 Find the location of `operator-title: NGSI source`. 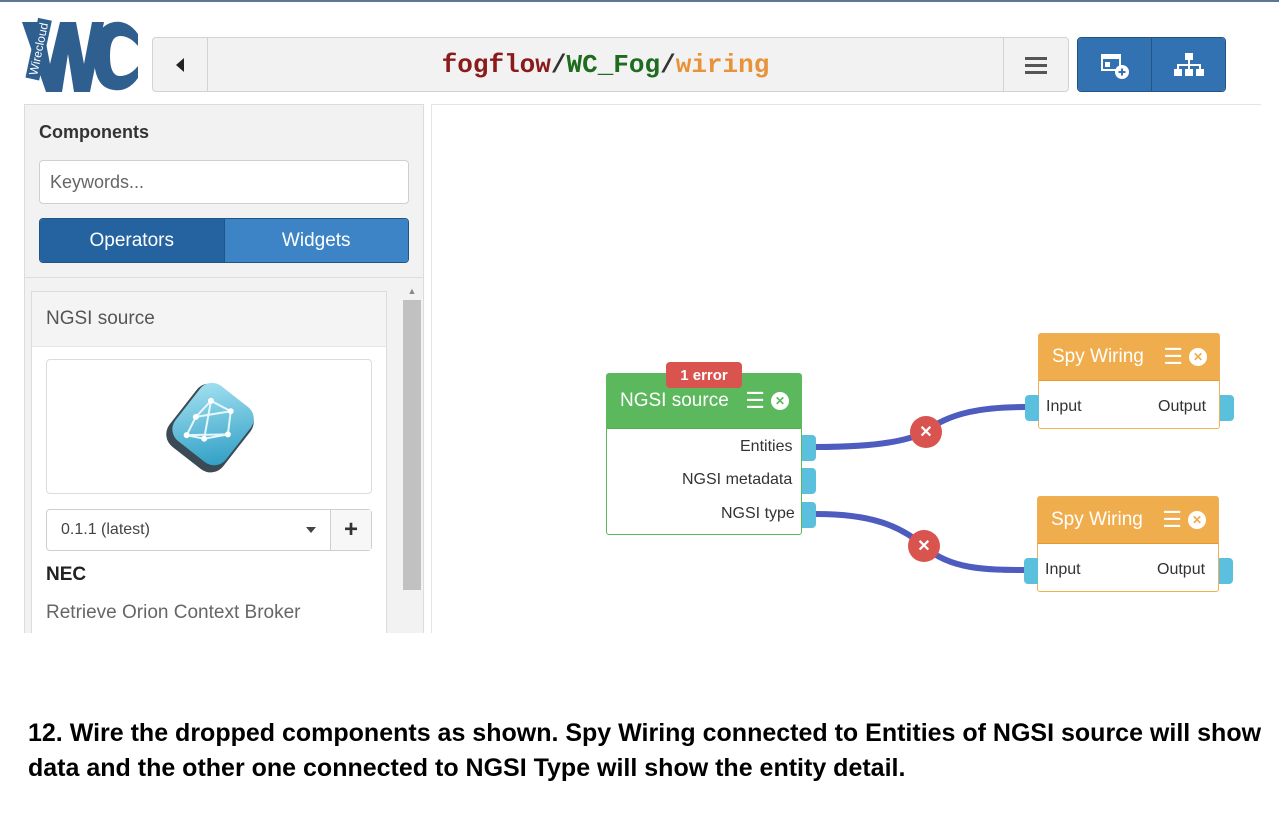

operator-title: NGSI source is located at coordinates (674, 400).